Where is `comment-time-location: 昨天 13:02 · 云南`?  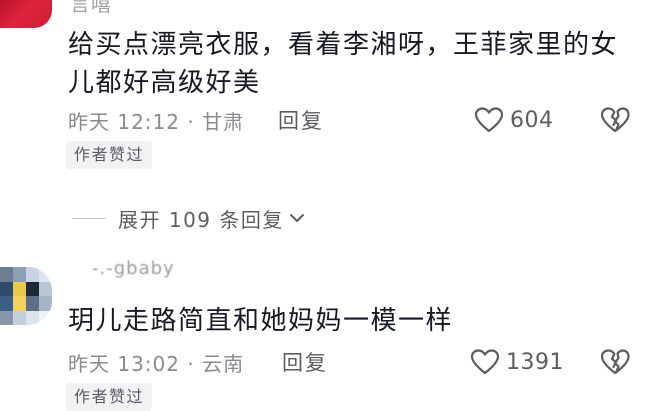
comment-time-location: 昨天 13:02 · 云南 is located at coordinates (156, 364).